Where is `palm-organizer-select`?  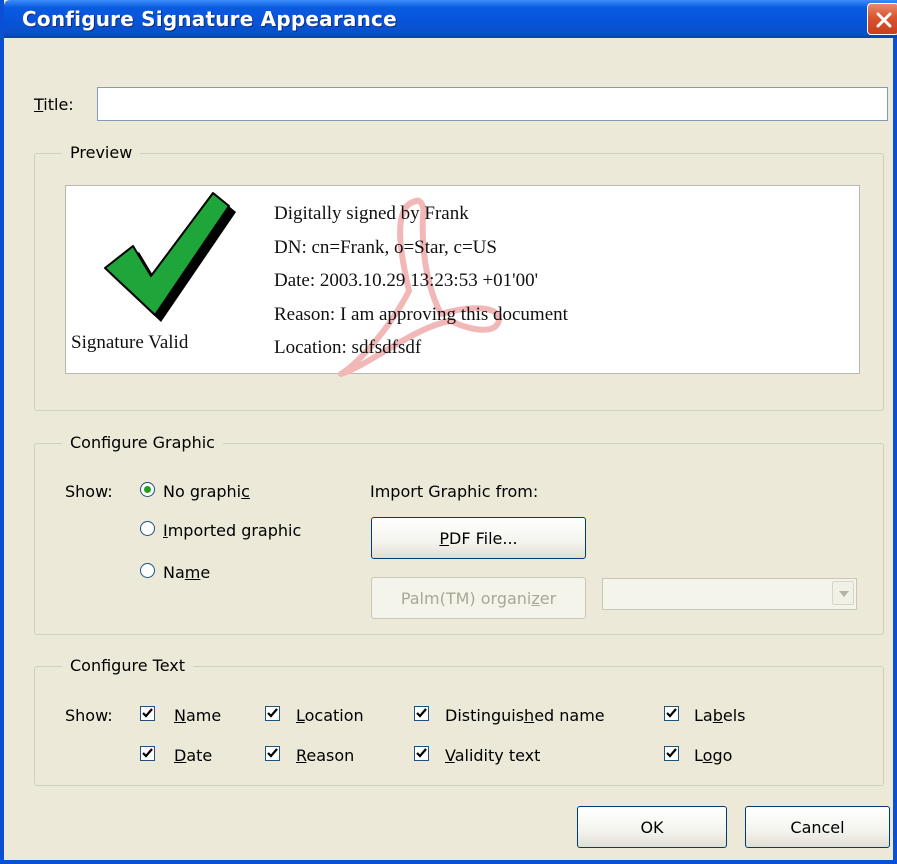 palm-organizer-select is located at coordinates (729, 594).